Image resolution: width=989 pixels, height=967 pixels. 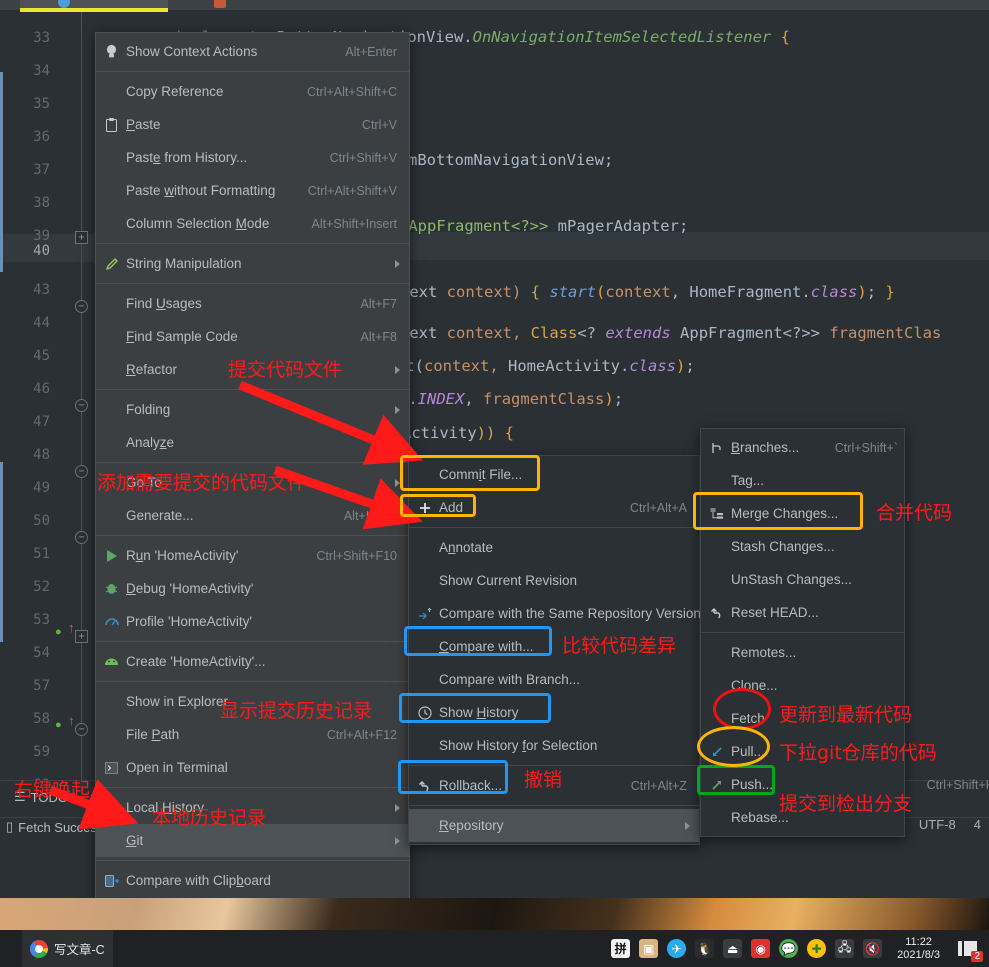 I want to click on menu-item-branches: Branches... Ctrl+Shift+`, so click(x=802, y=447).